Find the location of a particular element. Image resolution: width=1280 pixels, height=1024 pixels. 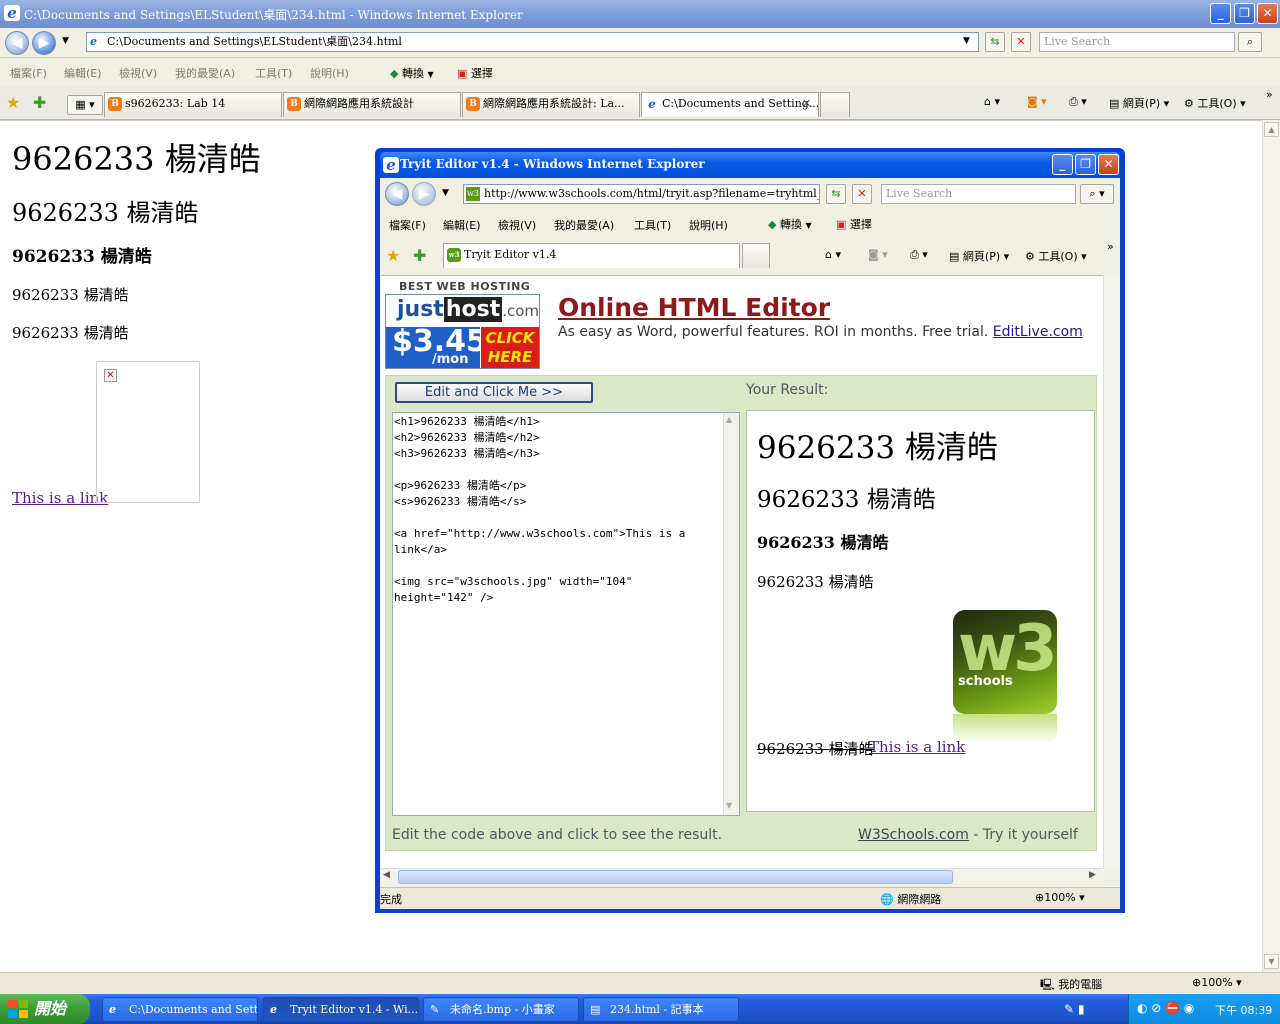

page-menu-button: ▤ 網頁(P) ▾ is located at coordinates (1139, 103).